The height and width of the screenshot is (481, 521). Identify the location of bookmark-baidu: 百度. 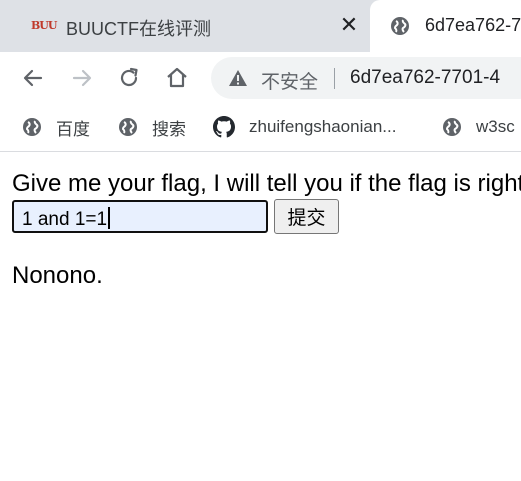
(56, 127).